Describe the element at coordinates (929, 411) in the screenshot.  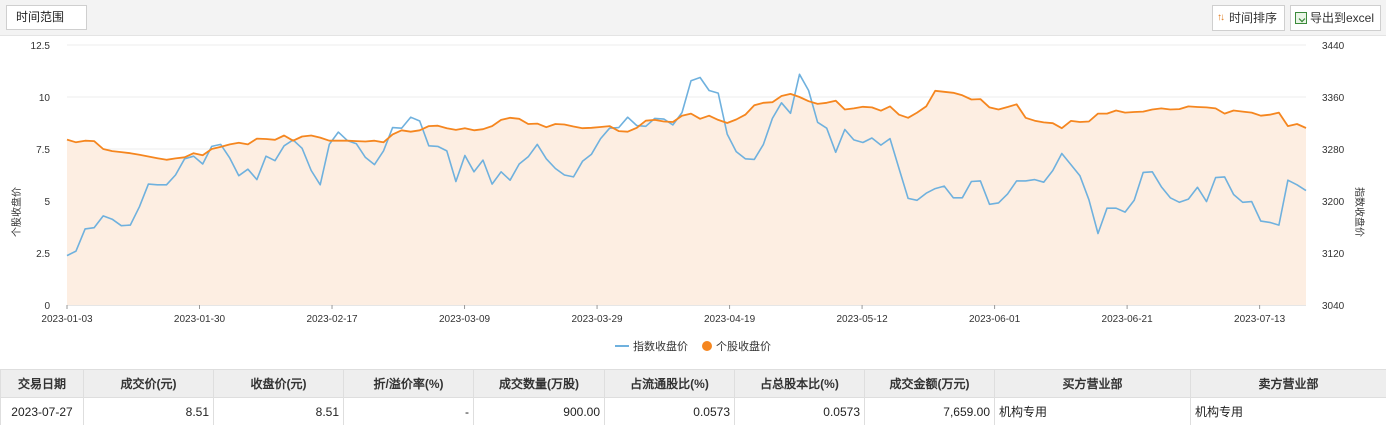
I see `cell-amount: 7,659.00` at that location.